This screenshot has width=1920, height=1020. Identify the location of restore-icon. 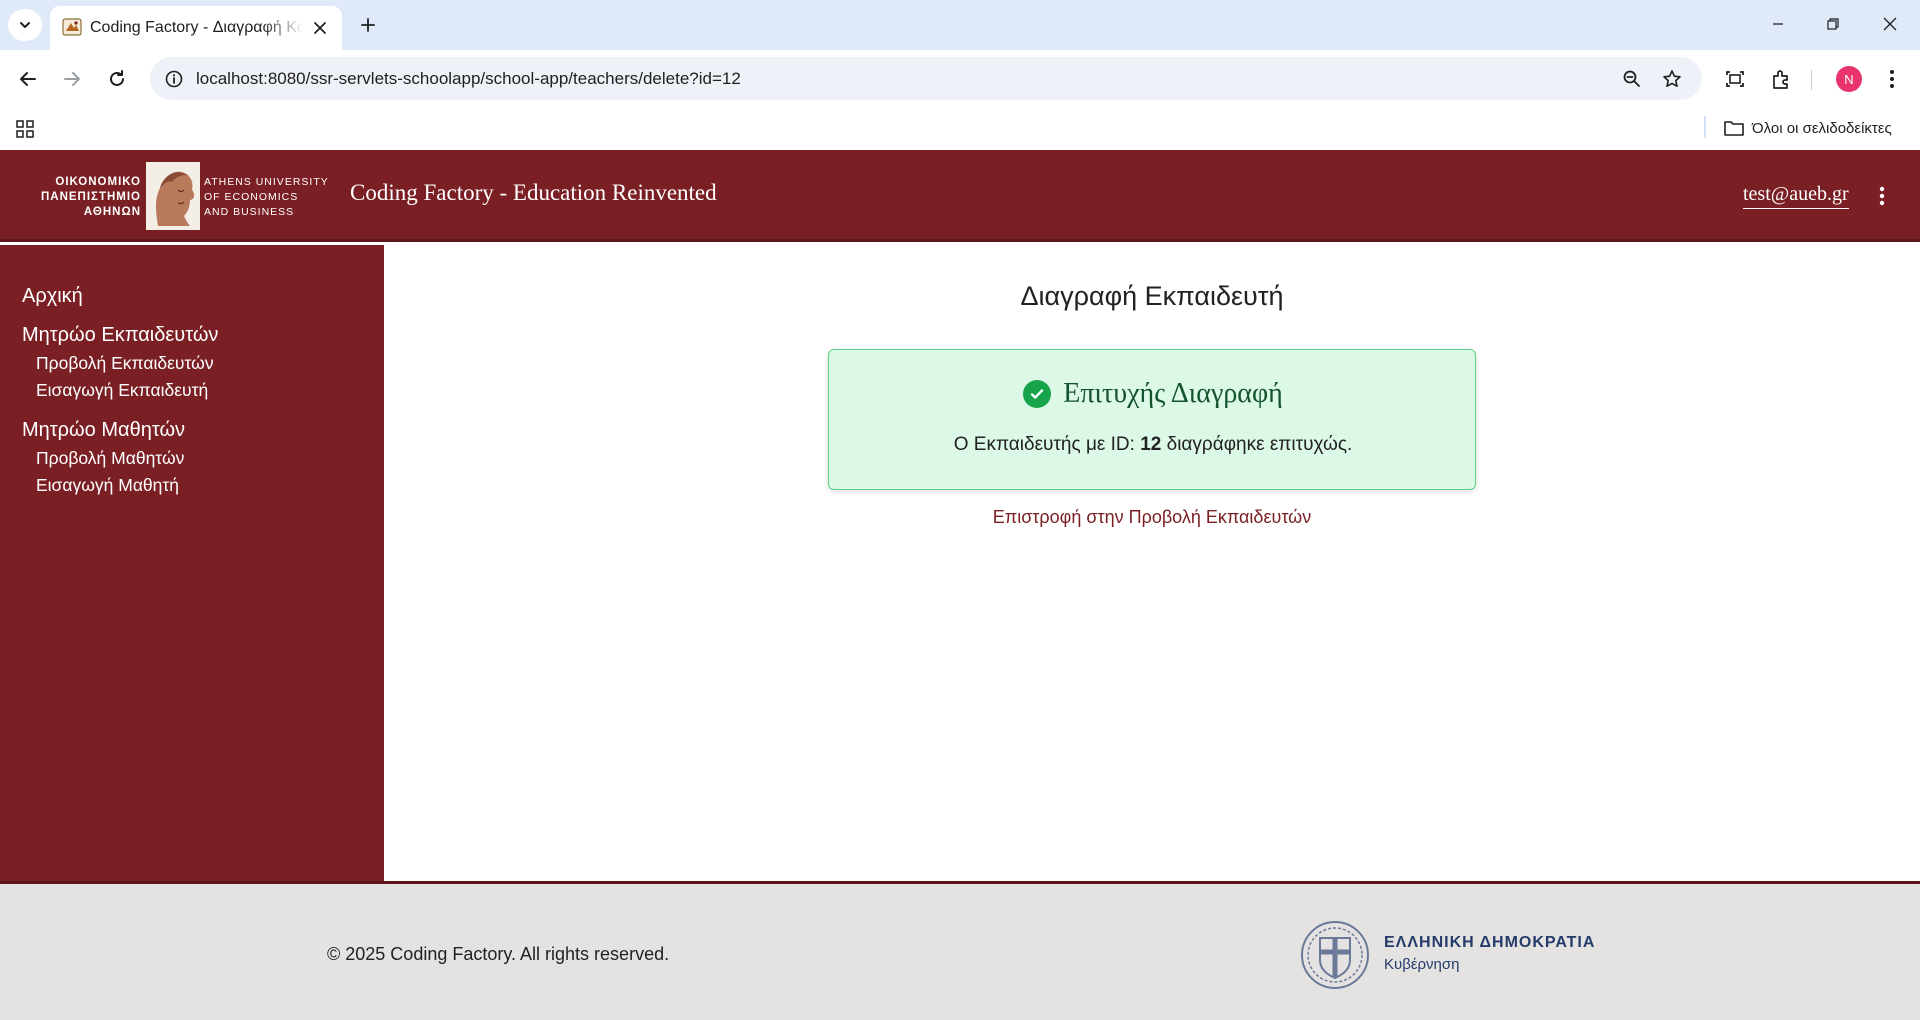
(1833, 24).